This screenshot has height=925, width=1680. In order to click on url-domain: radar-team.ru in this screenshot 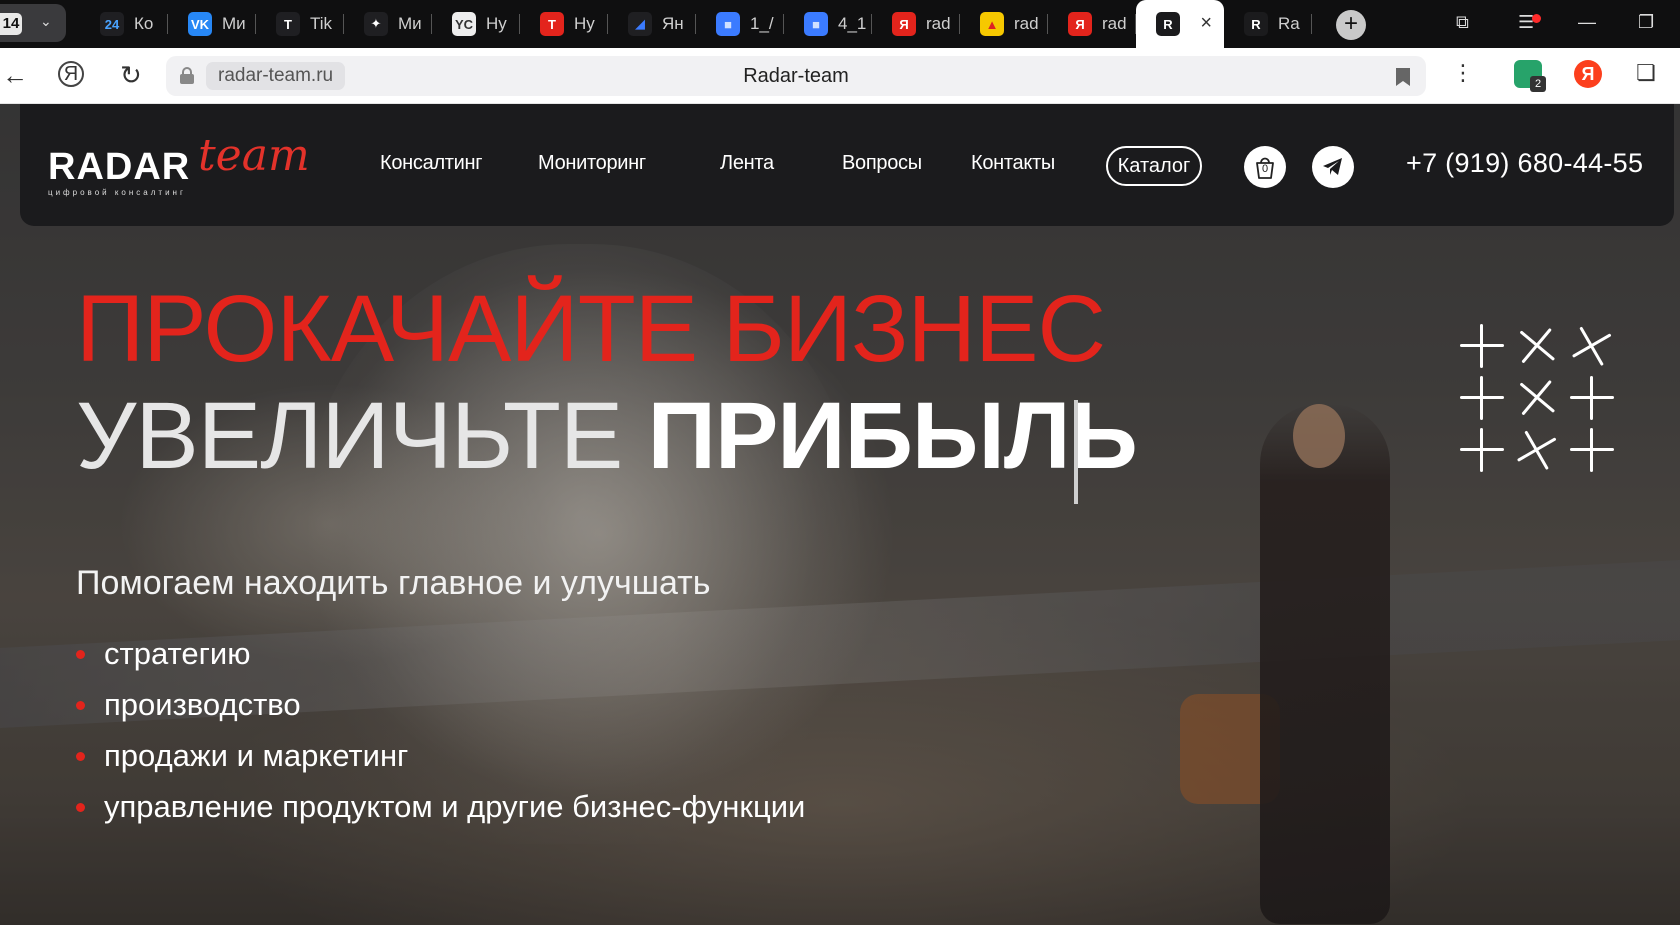, I will do `click(276, 76)`.